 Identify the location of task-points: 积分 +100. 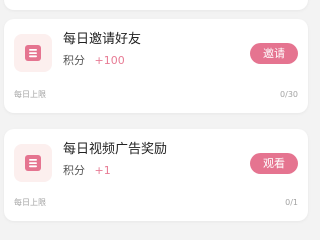
(94, 61).